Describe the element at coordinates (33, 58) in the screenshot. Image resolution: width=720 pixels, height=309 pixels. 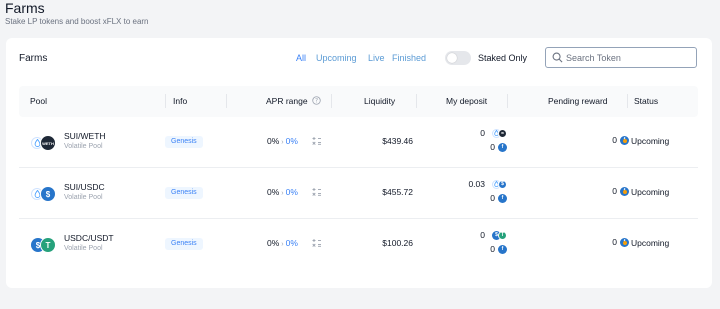
I see `card-title: Farms` at that location.